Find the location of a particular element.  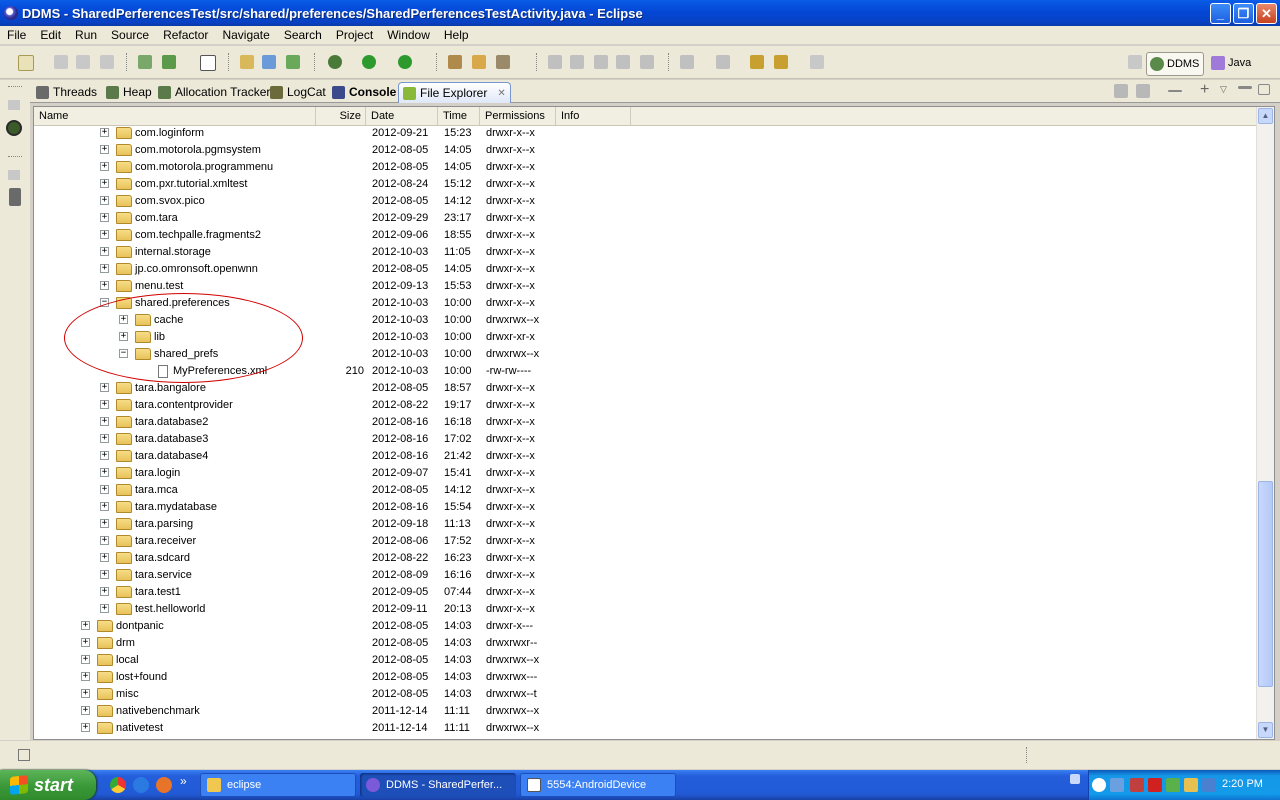

back-icon is located at coordinates (781, 62).